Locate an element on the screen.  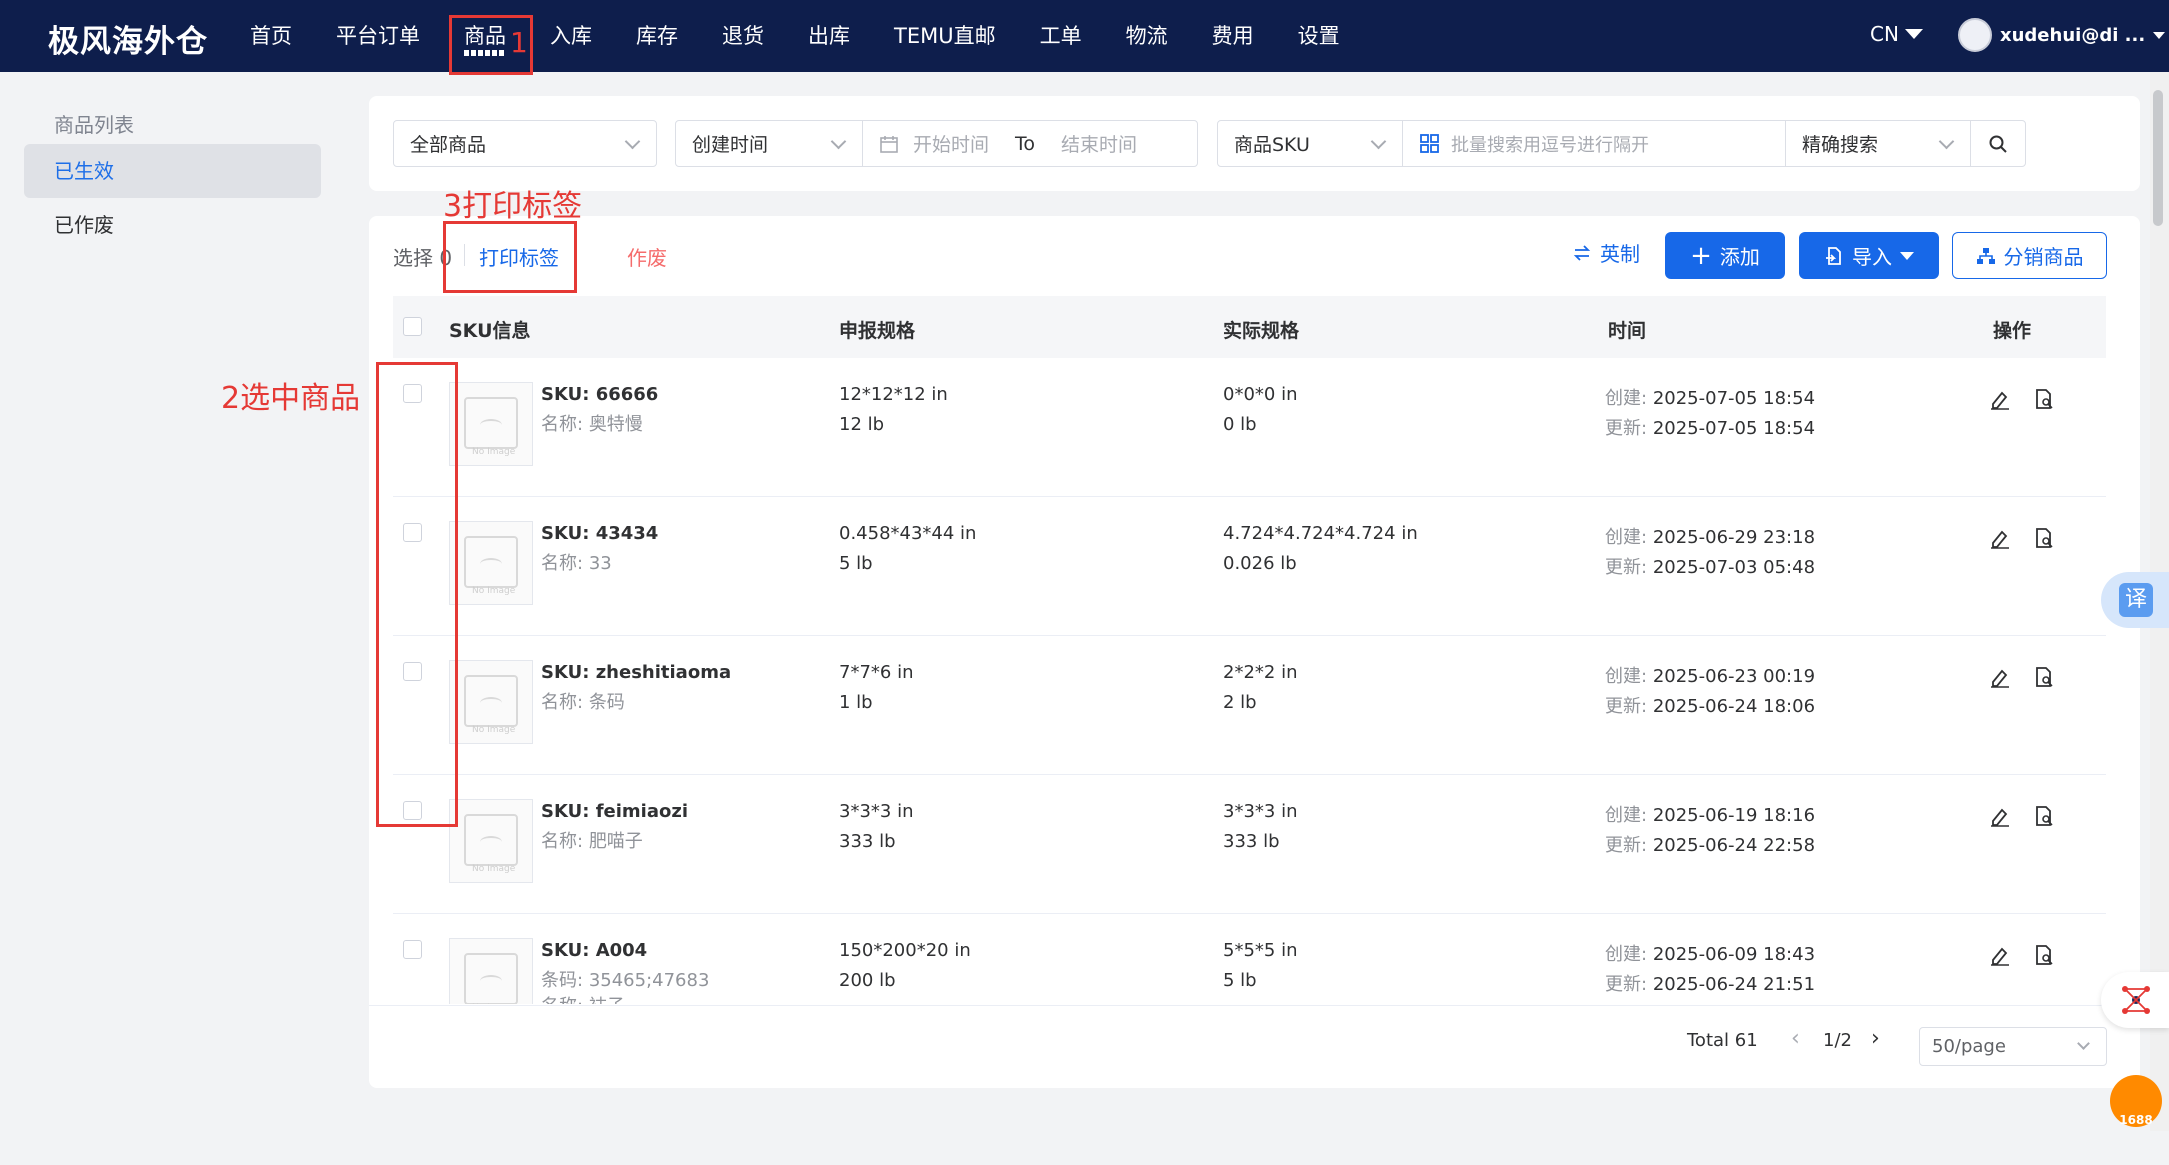
import-file-icon is located at coordinates (1833, 255).